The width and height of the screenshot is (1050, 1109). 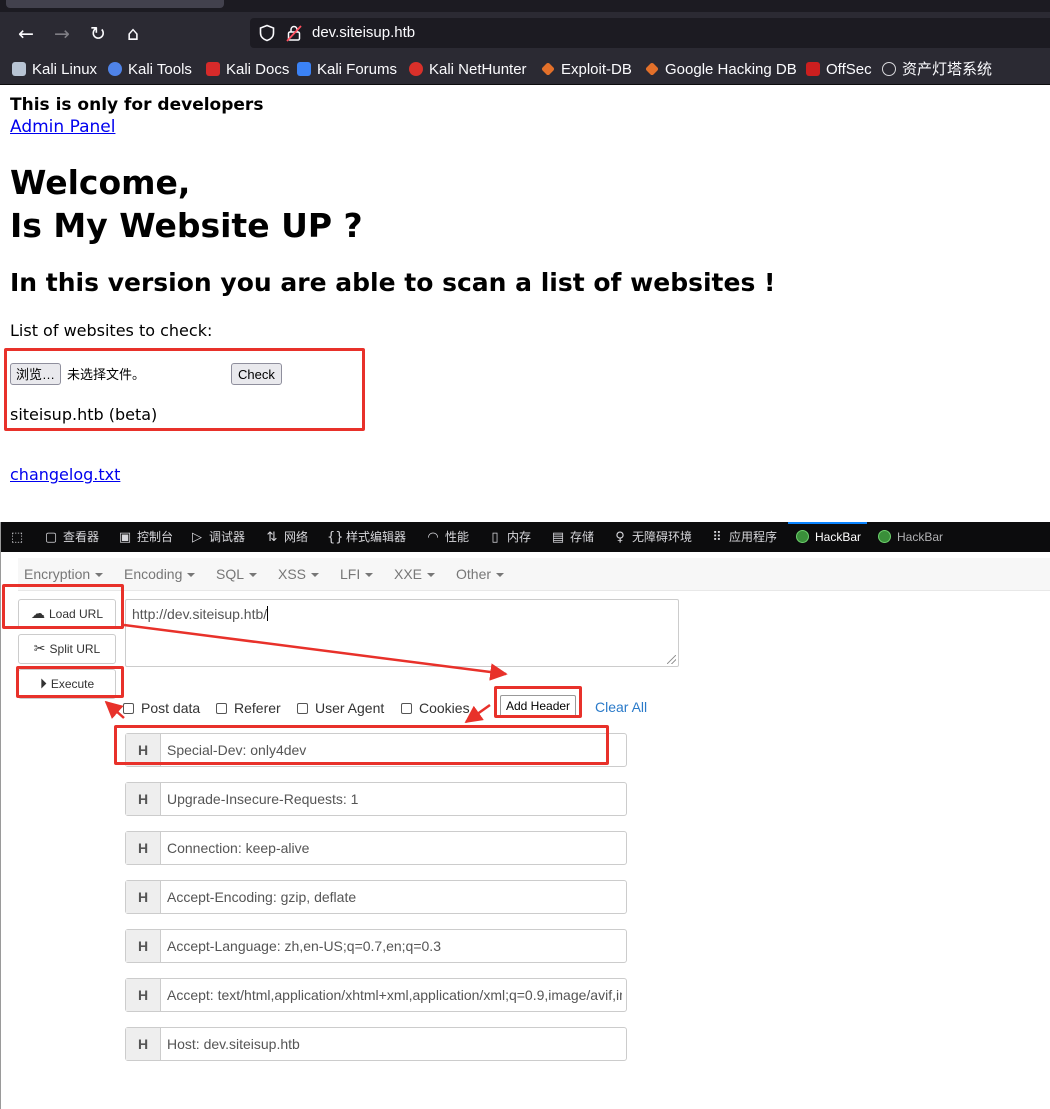 What do you see at coordinates (286, 537) in the screenshot?
I see `tab-network: ⇅ 网络` at bounding box center [286, 537].